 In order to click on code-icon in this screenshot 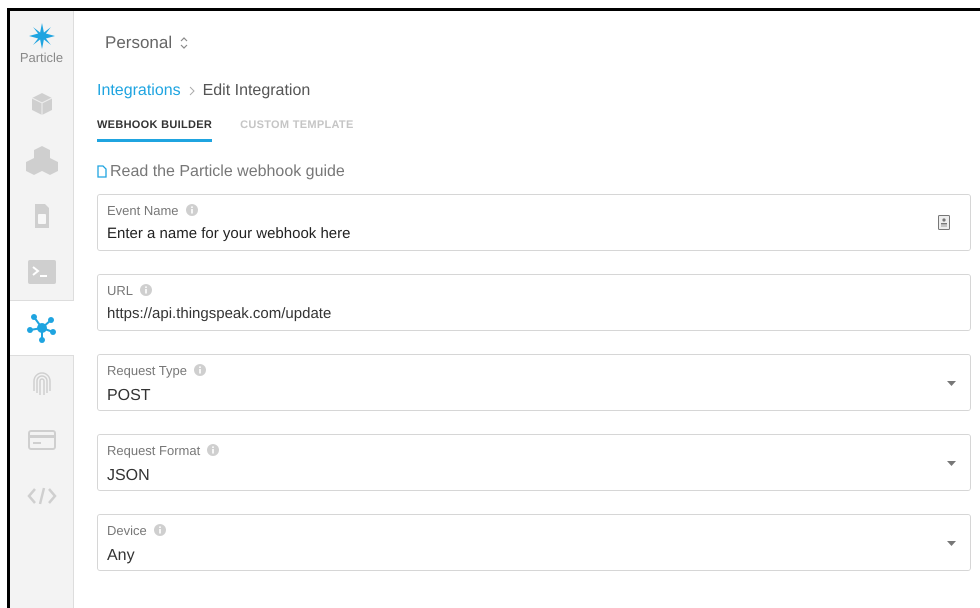, I will do `click(41, 496)`.